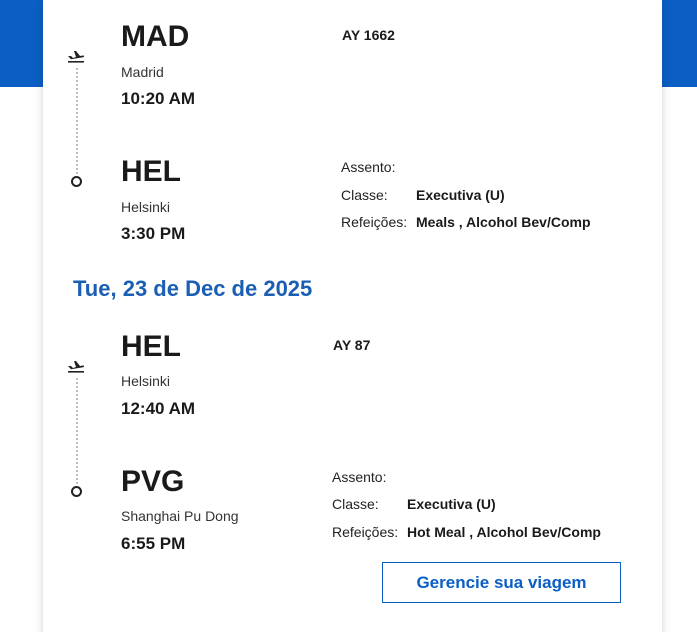 This screenshot has width=697, height=632. What do you see at coordinates (368, 35) in the screenshot?
I see `flight-number: AY 1662` at bounding box center [368, 35].